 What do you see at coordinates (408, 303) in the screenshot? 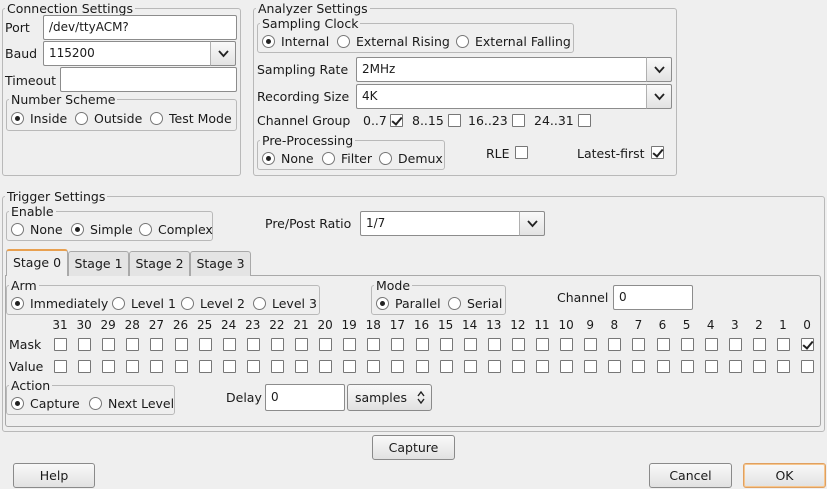
I see `mode-parallel-radio: Parallel` at bounding box center [408, 303].